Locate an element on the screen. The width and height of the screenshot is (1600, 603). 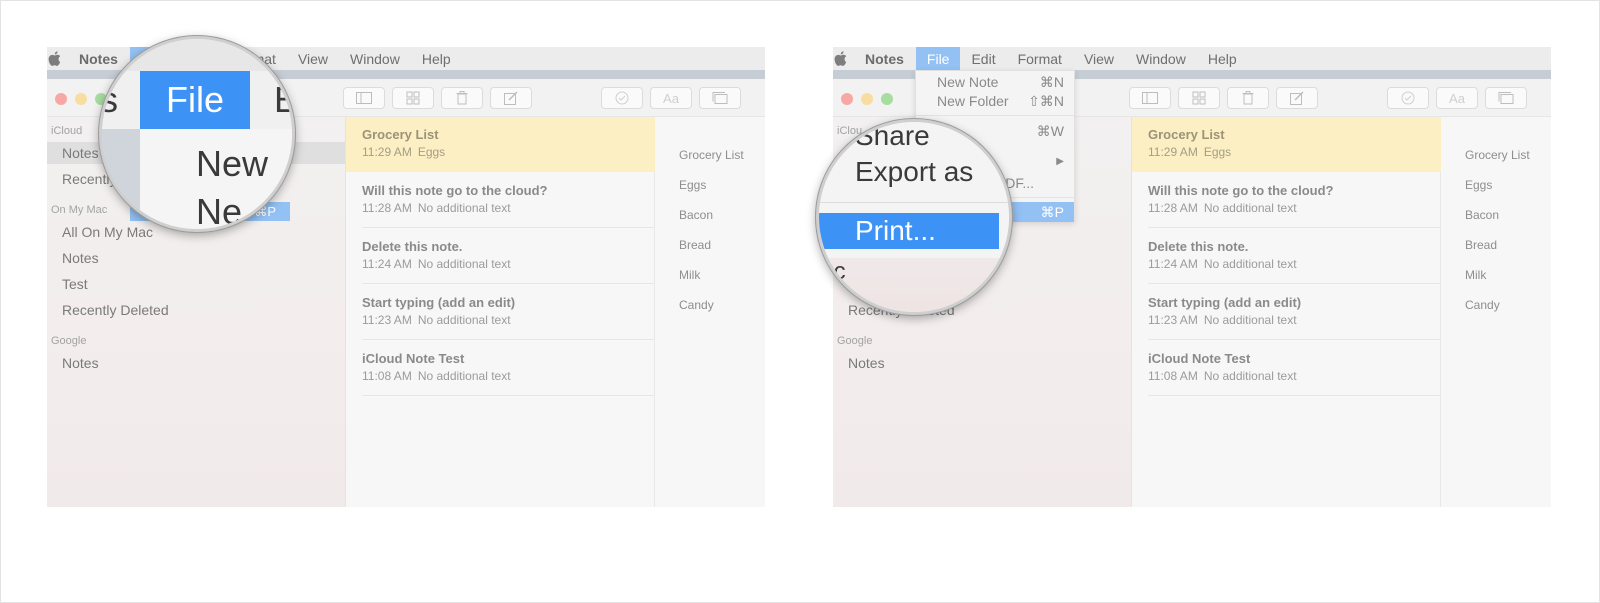
text-format-icon: Aa is located at coordinates (671, 98).